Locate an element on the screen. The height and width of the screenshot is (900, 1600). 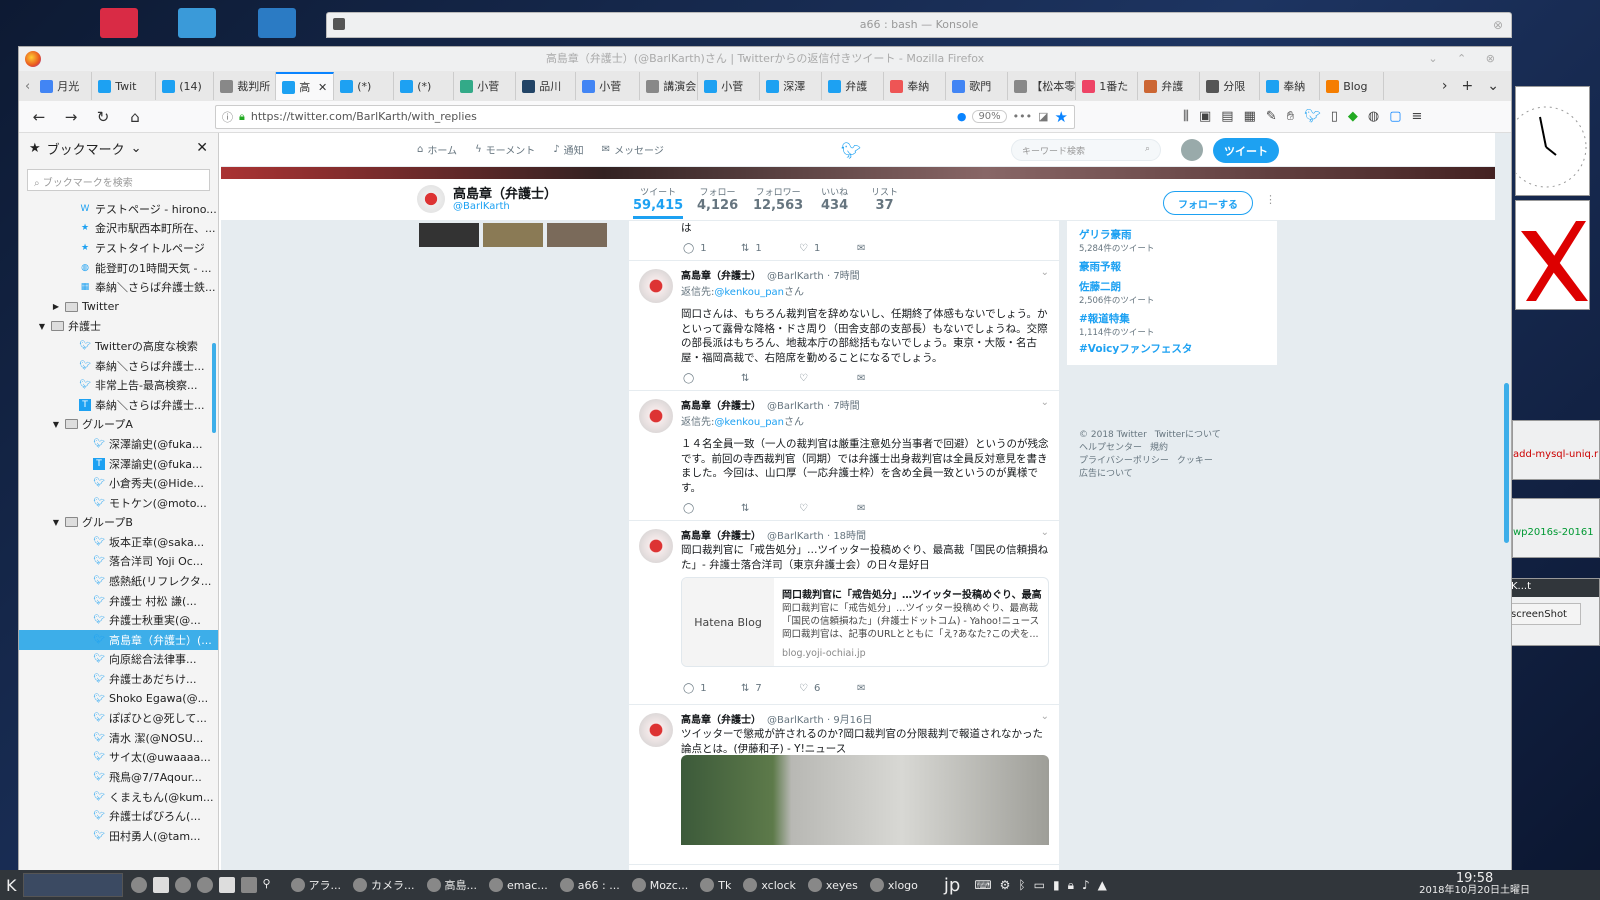
follow-button: フォローする is located at coordinates (1208, 203).